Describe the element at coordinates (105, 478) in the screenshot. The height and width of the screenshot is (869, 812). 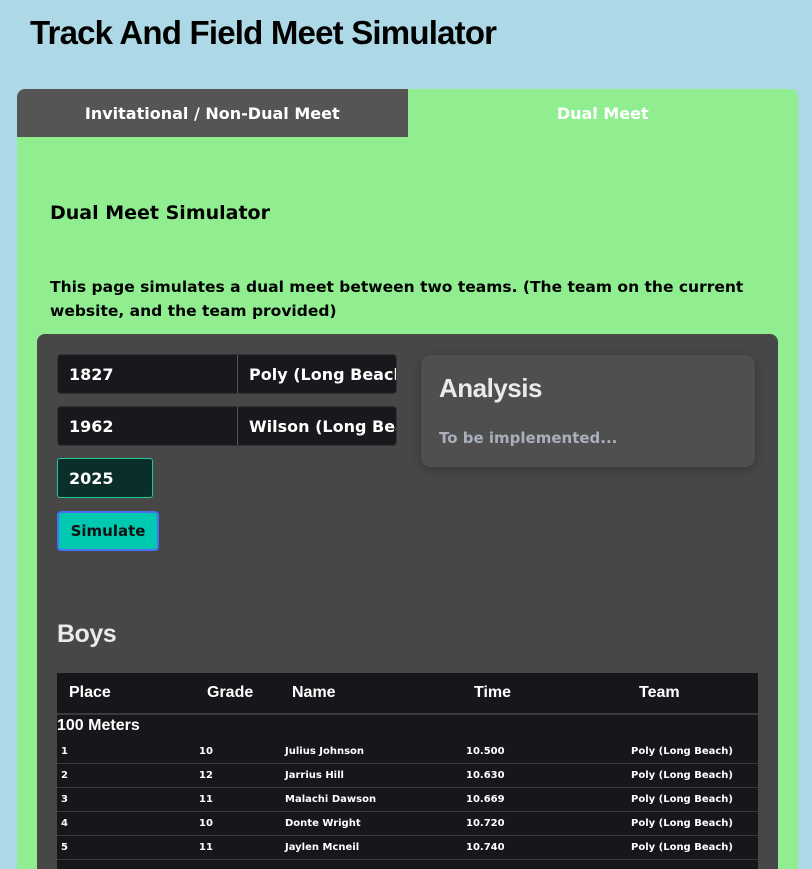
I see `year-input: 2025` at that location.